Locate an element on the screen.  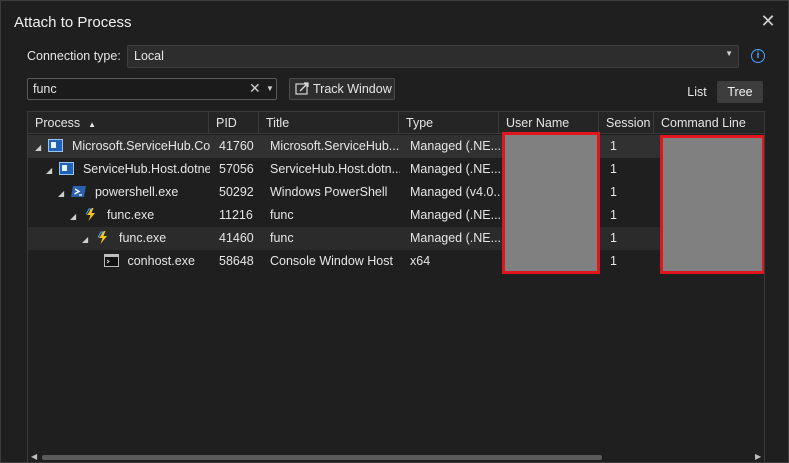
close-icon: ✕ is located at coordinates (768, 21).